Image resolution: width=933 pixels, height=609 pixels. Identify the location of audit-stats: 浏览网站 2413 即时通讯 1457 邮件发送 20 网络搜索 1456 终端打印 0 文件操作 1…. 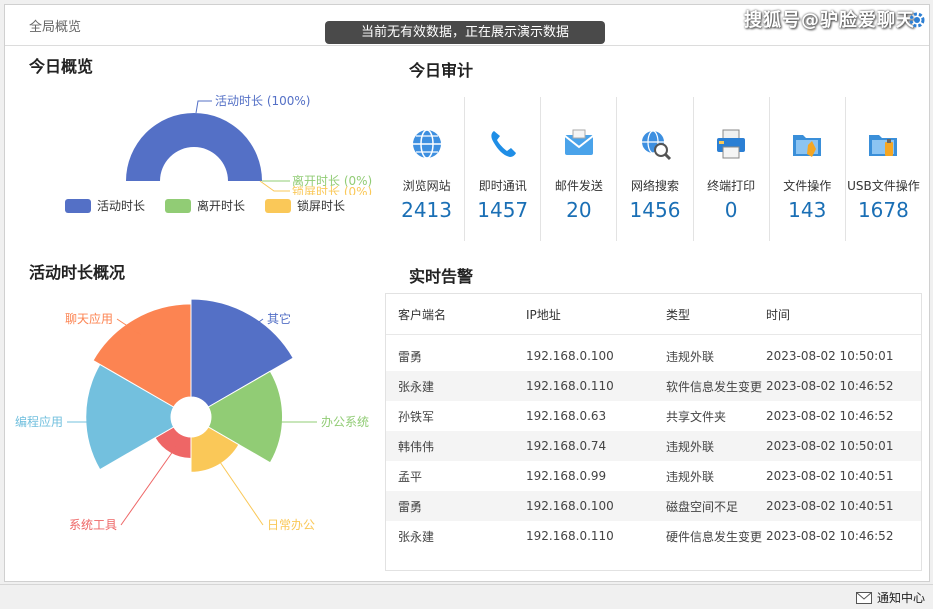
(655, 169).